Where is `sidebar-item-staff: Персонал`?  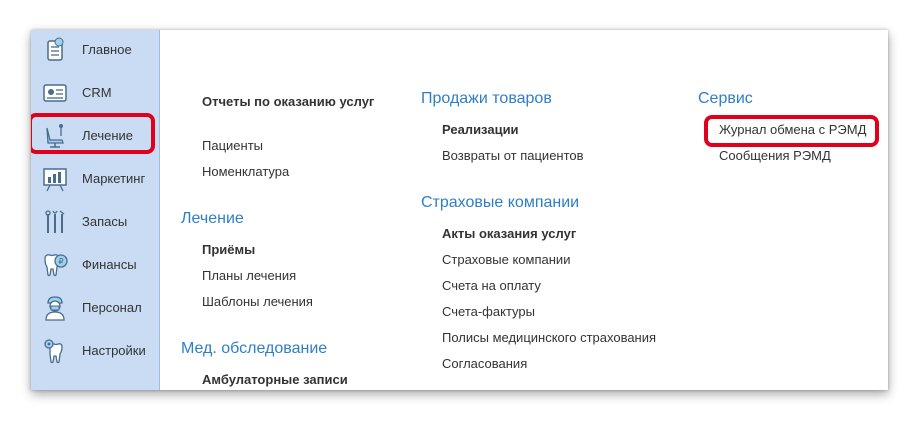
sidebar-item-staff: Персонал is located at coordinates (95, 308).